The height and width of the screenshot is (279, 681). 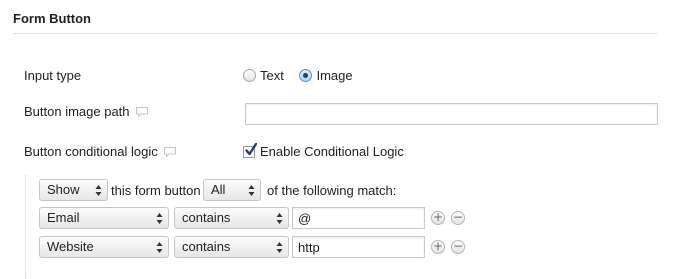 I want to click on enable-conditional-logic-checkbox, so click(x=250, y=150).